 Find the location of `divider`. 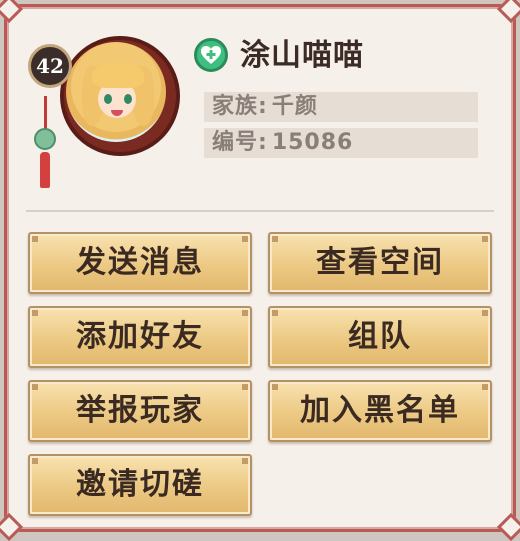

divider is located at coordinates (260, 211).